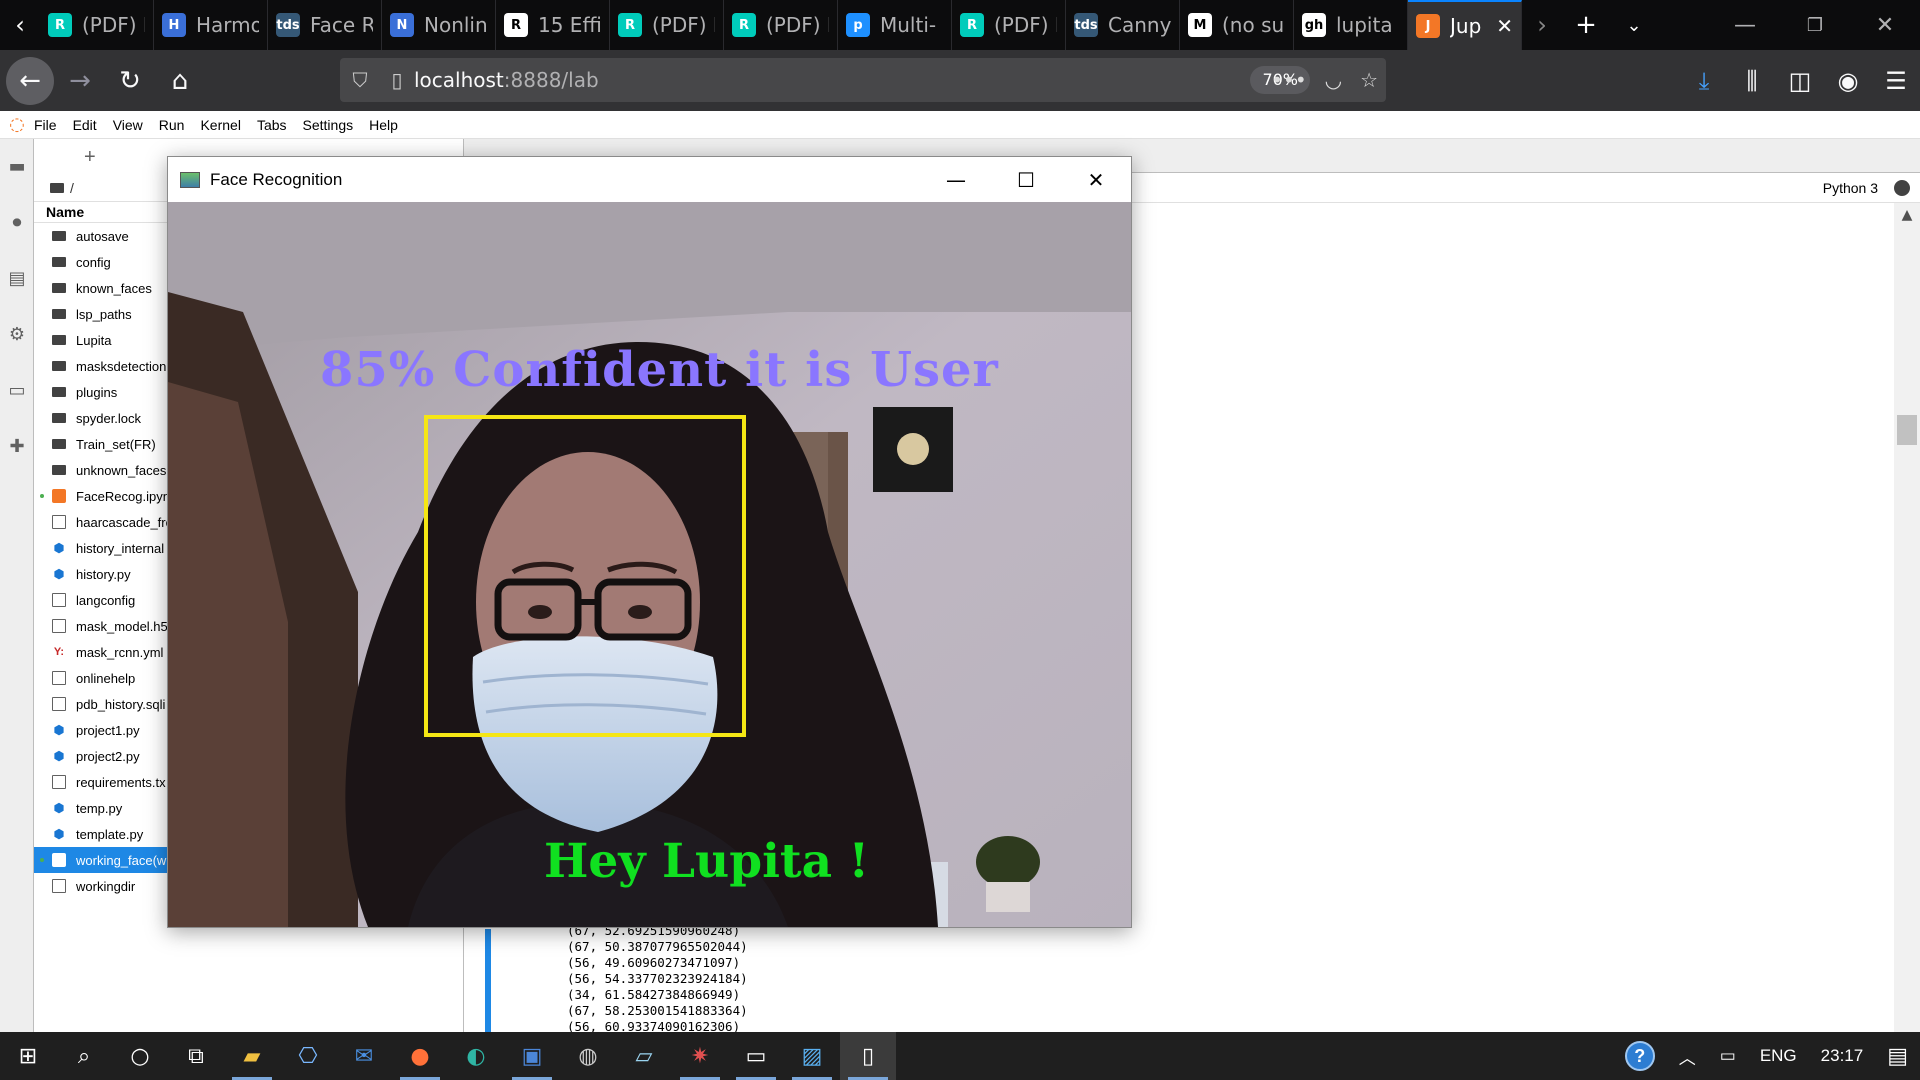 The height and width of the screenshot is (1080, 1920). What do you see at coordinates (80, 81) in the screenshot?
I see `forward-button: →` at bounding box center [80, 81].